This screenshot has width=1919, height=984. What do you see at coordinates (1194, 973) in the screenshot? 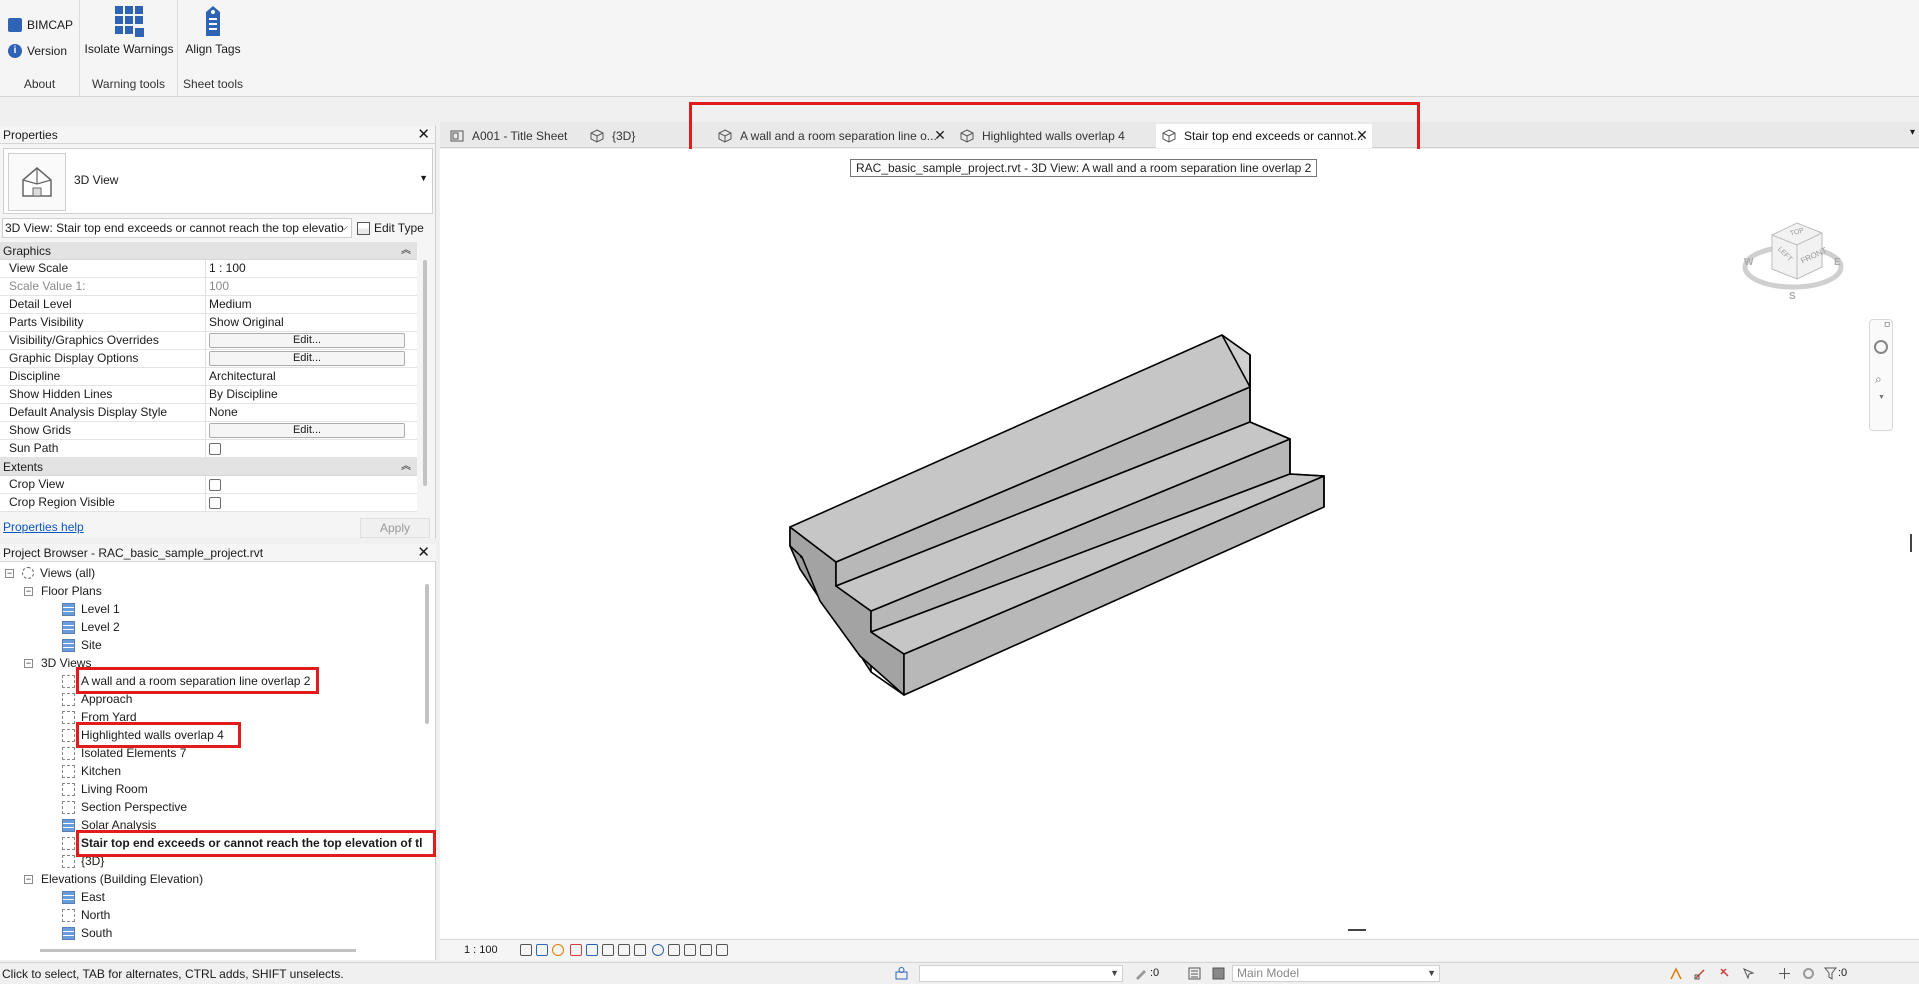
I see `design-options-icon` at bounding box center [1194, 973].